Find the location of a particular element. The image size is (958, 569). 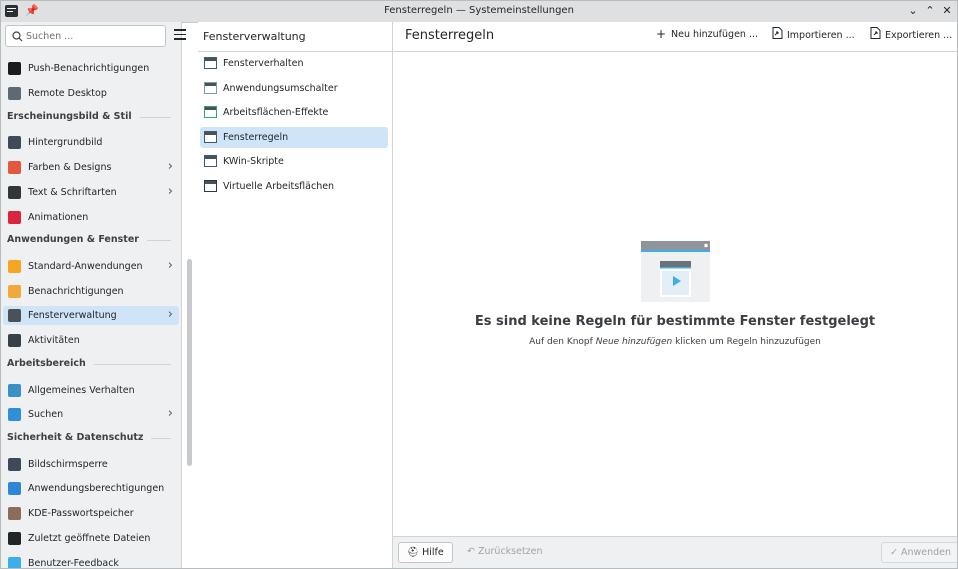

permissions-icon is located at coordinates (14, 489).